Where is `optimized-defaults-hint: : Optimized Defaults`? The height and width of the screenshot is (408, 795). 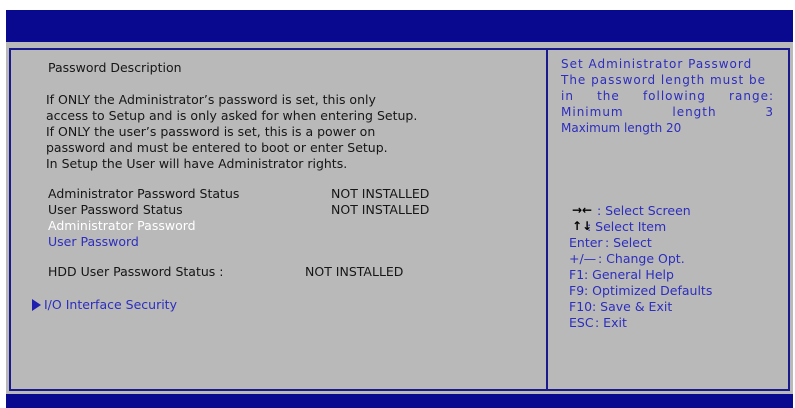
optimized-defaults-hint: : Optimized Defaults is located at coordinates (648, 290).